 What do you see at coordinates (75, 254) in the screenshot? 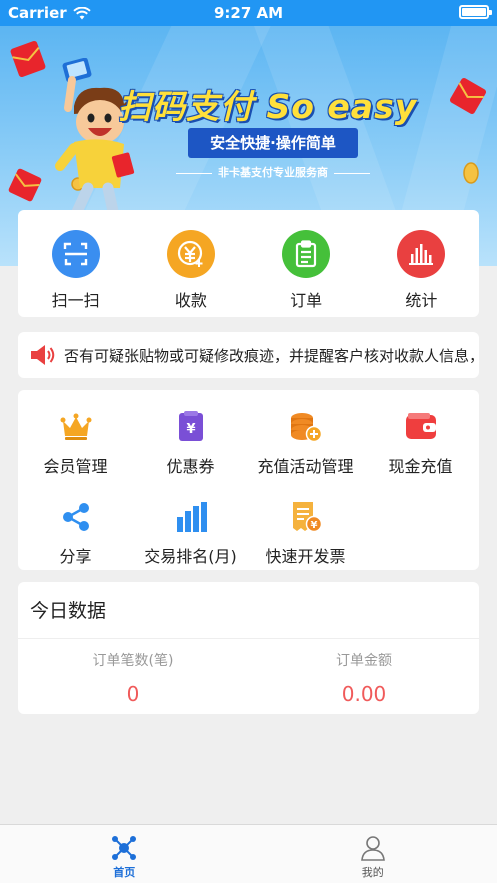
I see `scan-icon` at bounding box center [75, 254].